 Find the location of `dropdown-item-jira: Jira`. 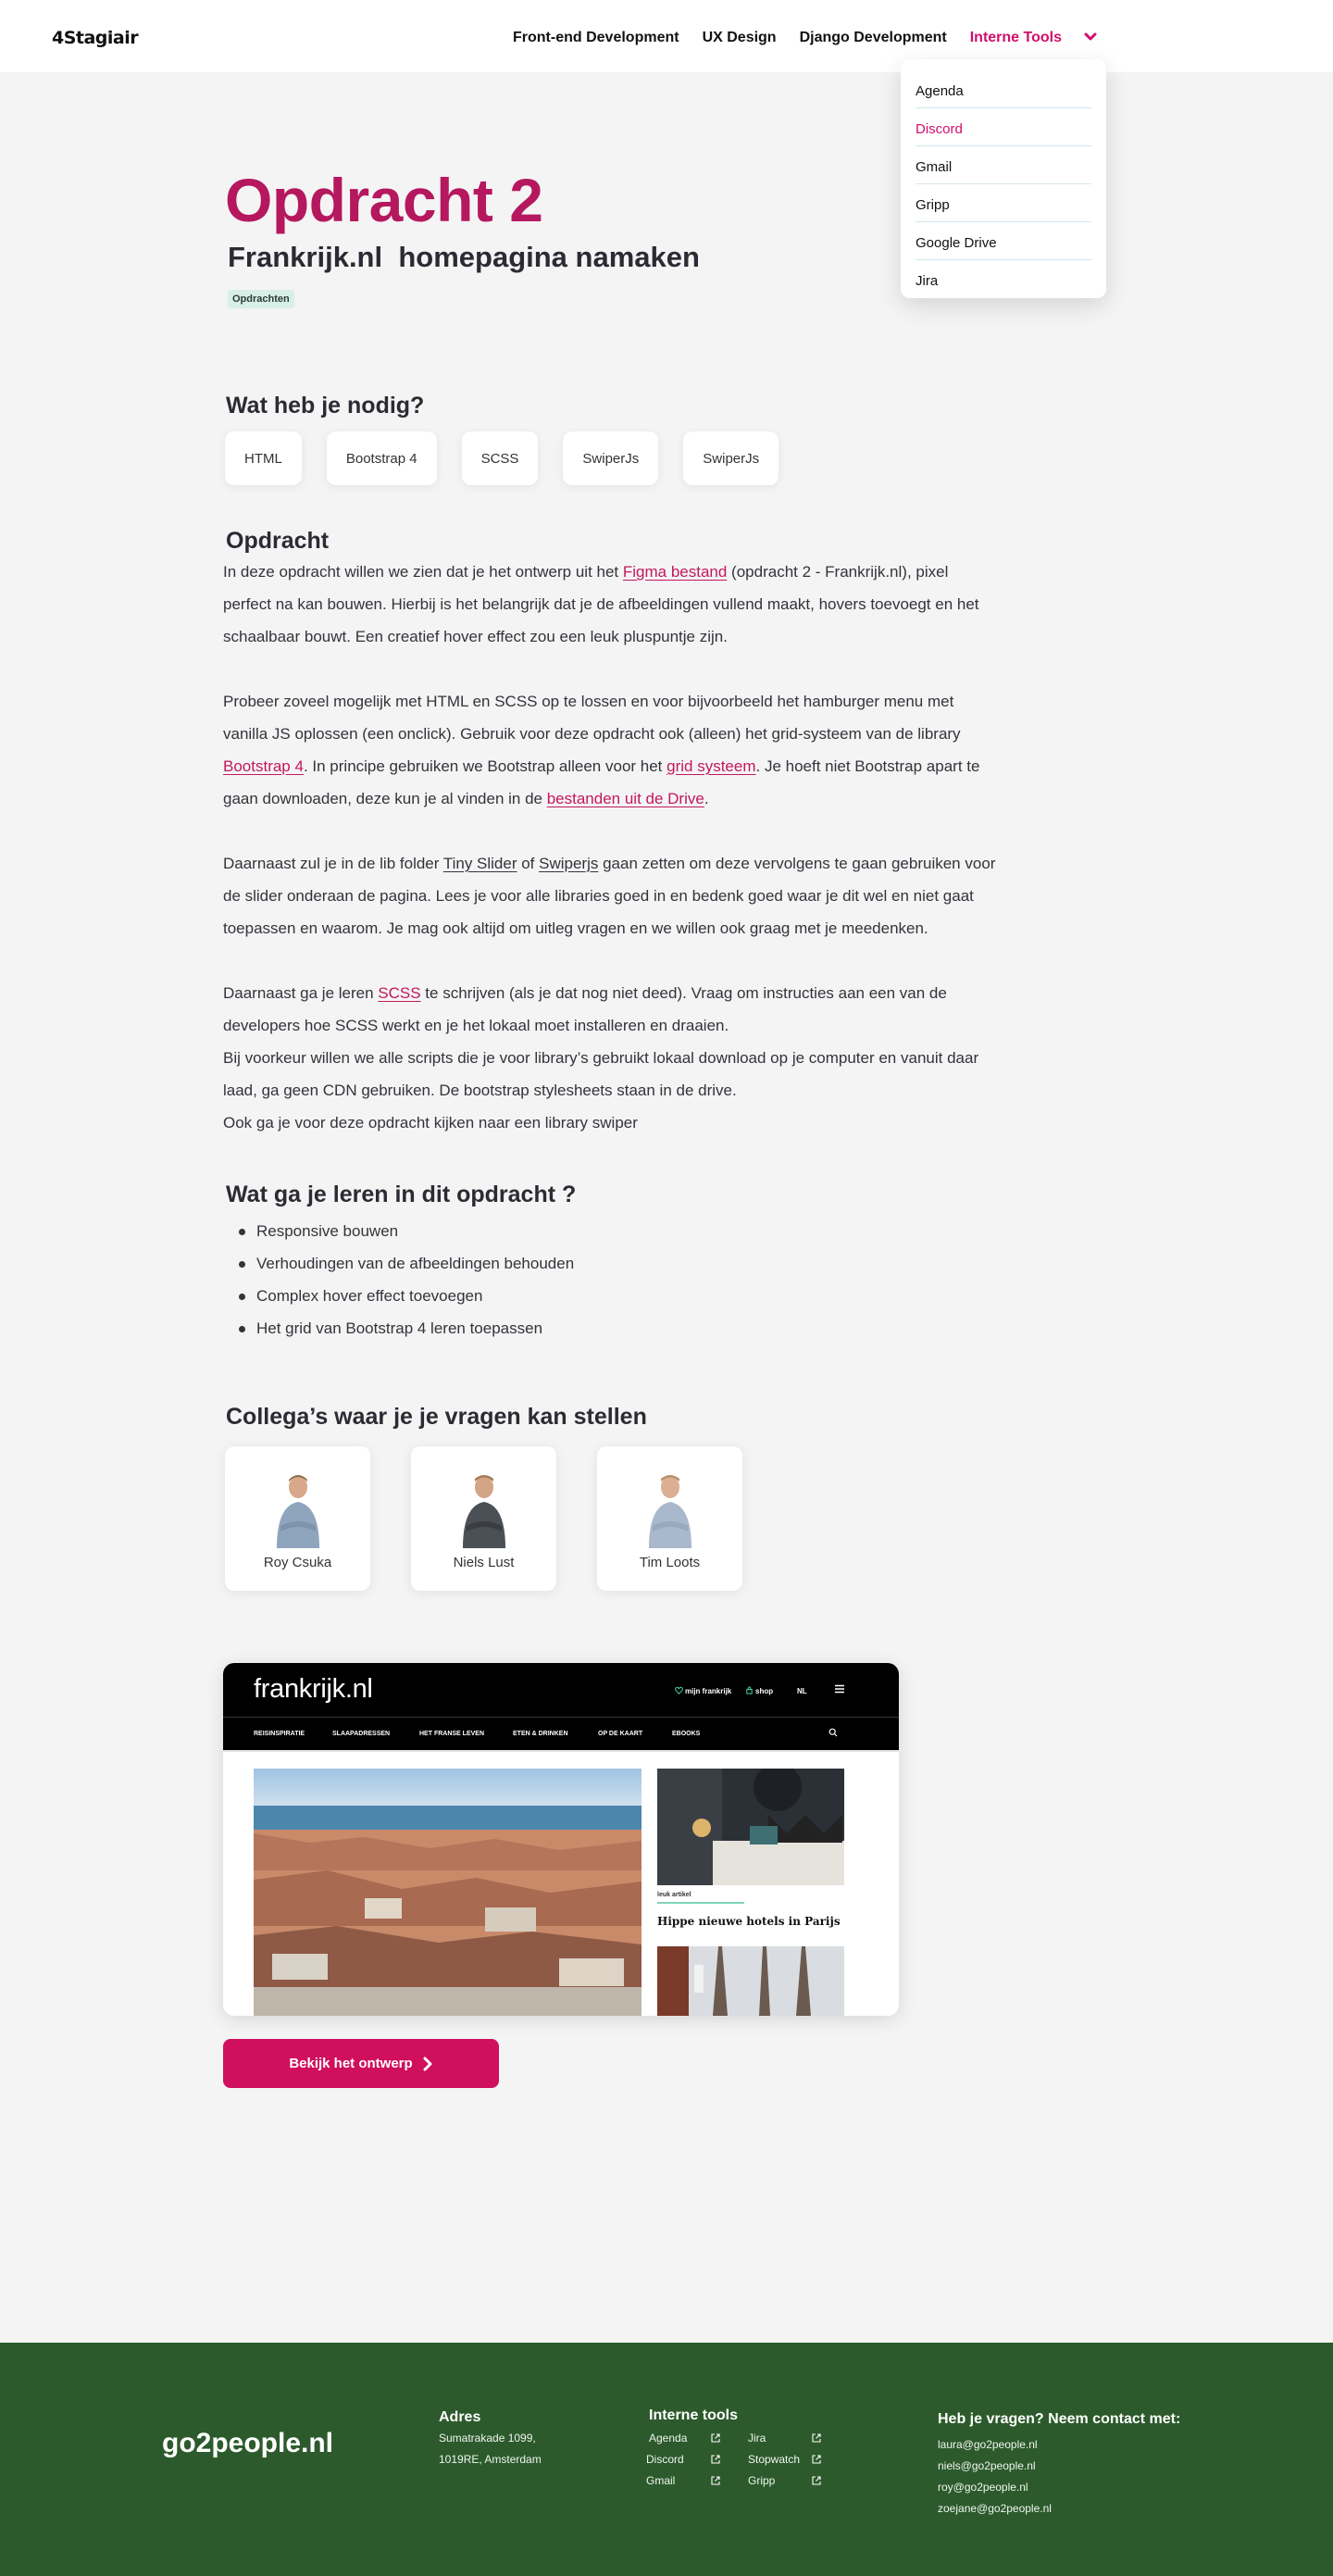

dropdown-item-jira: Jira is located at coordinates (1004, 279).